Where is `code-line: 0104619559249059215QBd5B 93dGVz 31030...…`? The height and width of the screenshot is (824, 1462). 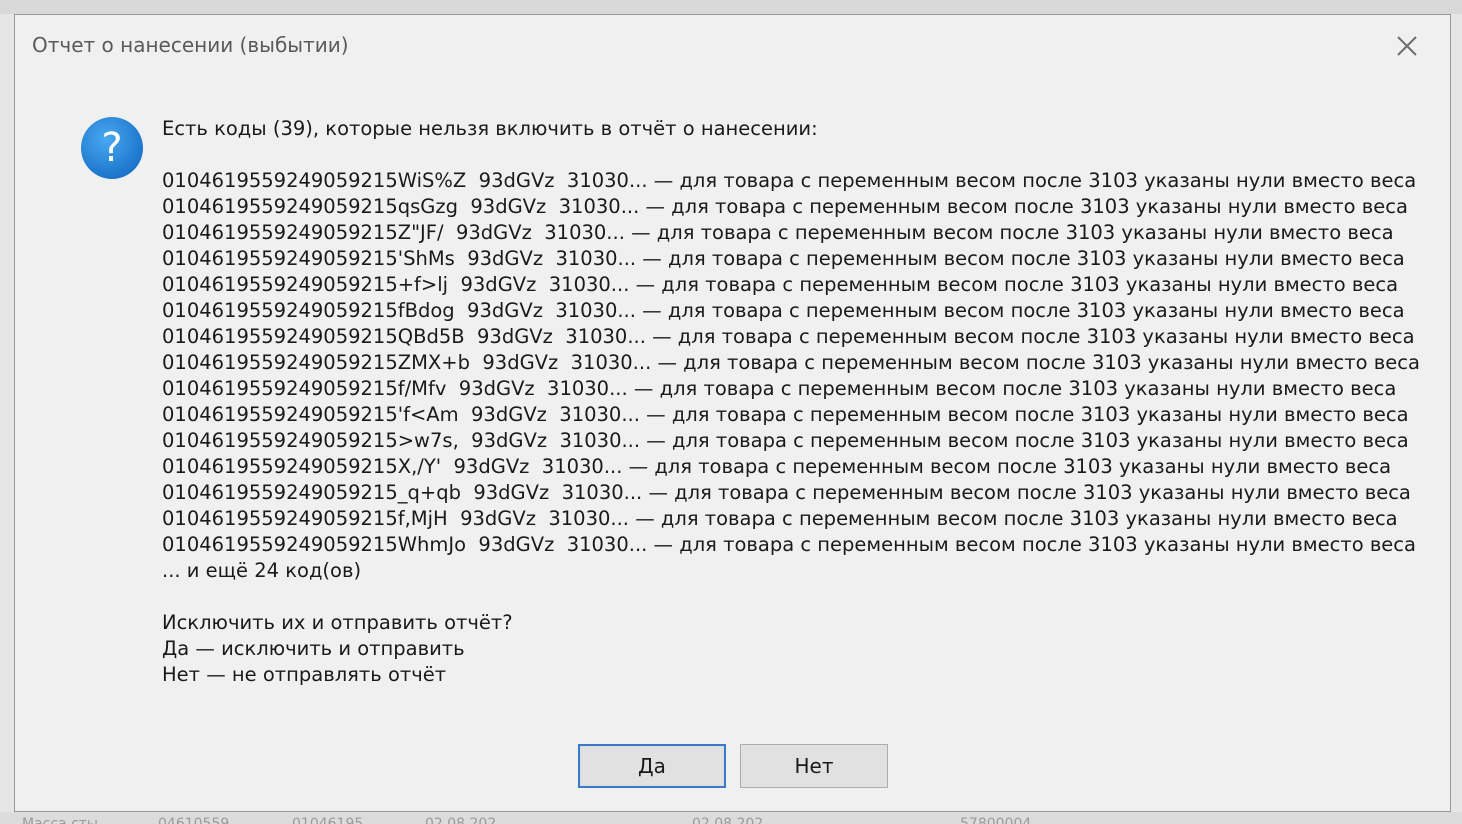 code-line: 0104619559249059215QBd5B 93dGVz 31030...… is located at coordinates (788, 336).